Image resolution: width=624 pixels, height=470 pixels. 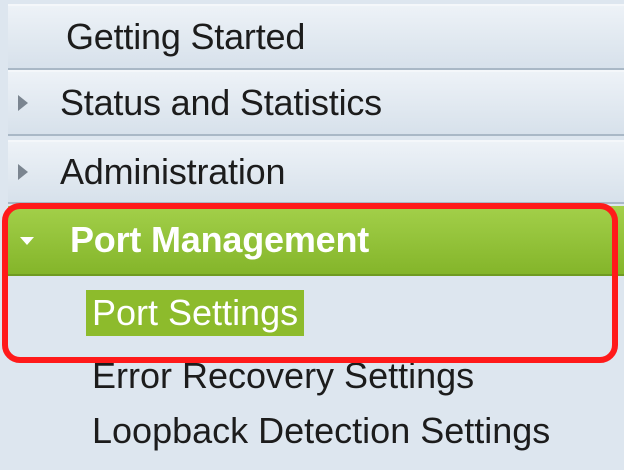 I want to click on collapse-arrow-icon, so click(x=27, y=241).